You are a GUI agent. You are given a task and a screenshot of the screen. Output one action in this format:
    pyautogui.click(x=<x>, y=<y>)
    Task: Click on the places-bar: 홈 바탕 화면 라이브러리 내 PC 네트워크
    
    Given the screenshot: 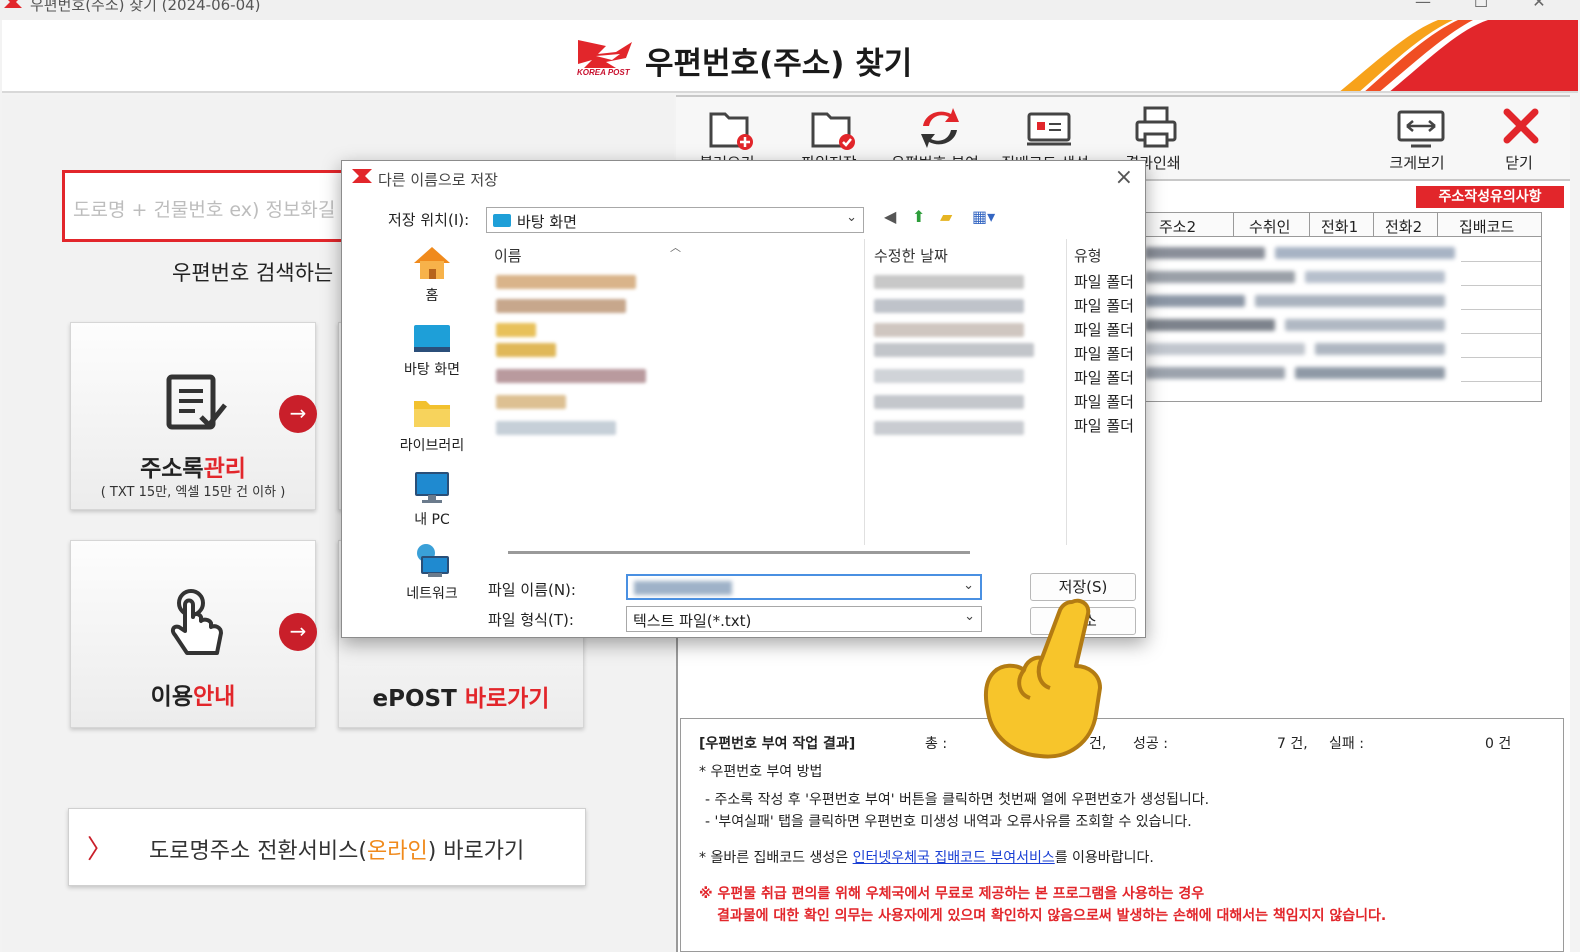 What is the action you would take?
    pyautogui.click(x=432, y=429)
    